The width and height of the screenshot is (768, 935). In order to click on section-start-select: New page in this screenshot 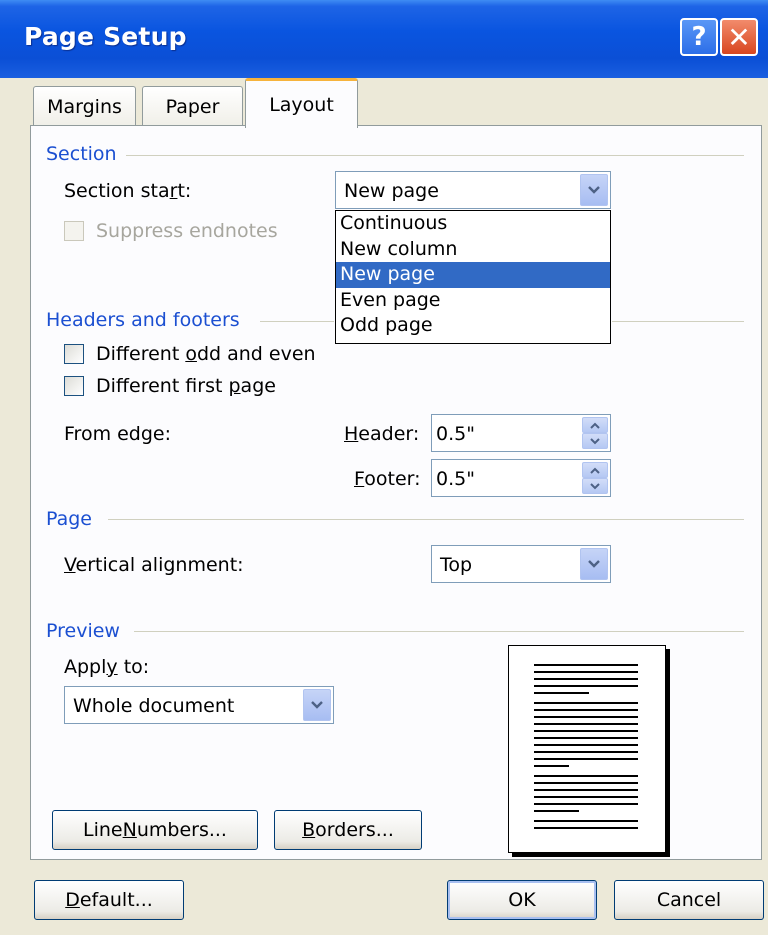, I will do `click(473, 190)`.